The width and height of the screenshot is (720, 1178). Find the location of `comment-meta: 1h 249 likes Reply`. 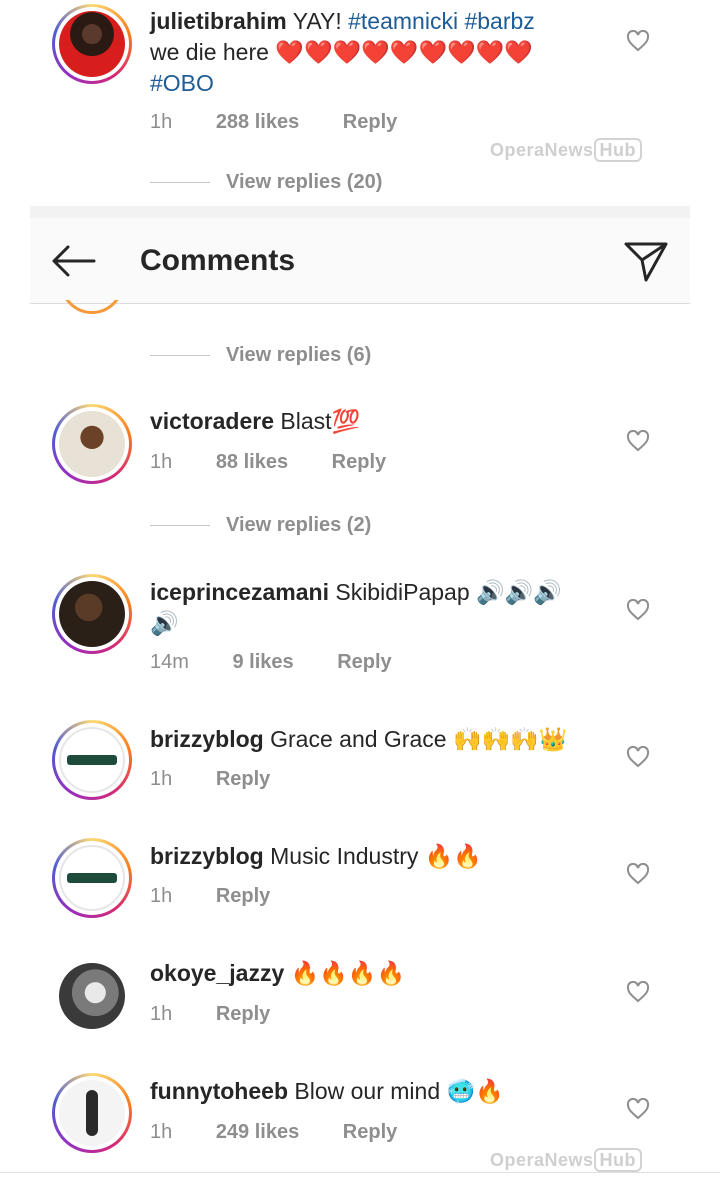

comment-meta: 1h 249 likes Reply is located at coordinates (292, 1132).